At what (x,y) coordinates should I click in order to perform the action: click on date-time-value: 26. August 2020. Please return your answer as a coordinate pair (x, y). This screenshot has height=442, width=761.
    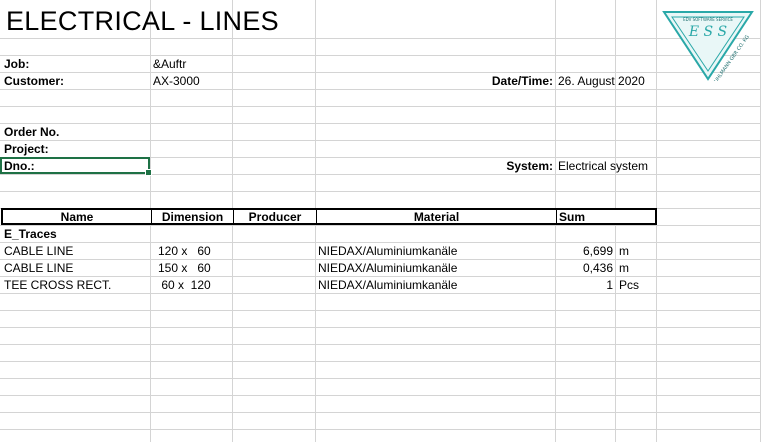
    Looking at the image, I should click on (601, 81).